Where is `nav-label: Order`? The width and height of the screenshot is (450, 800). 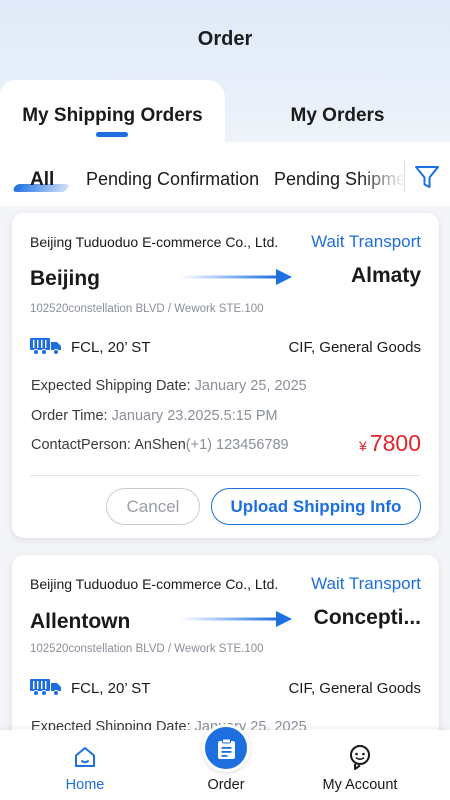
nav-label: Order is located at coordinates (226, 785).